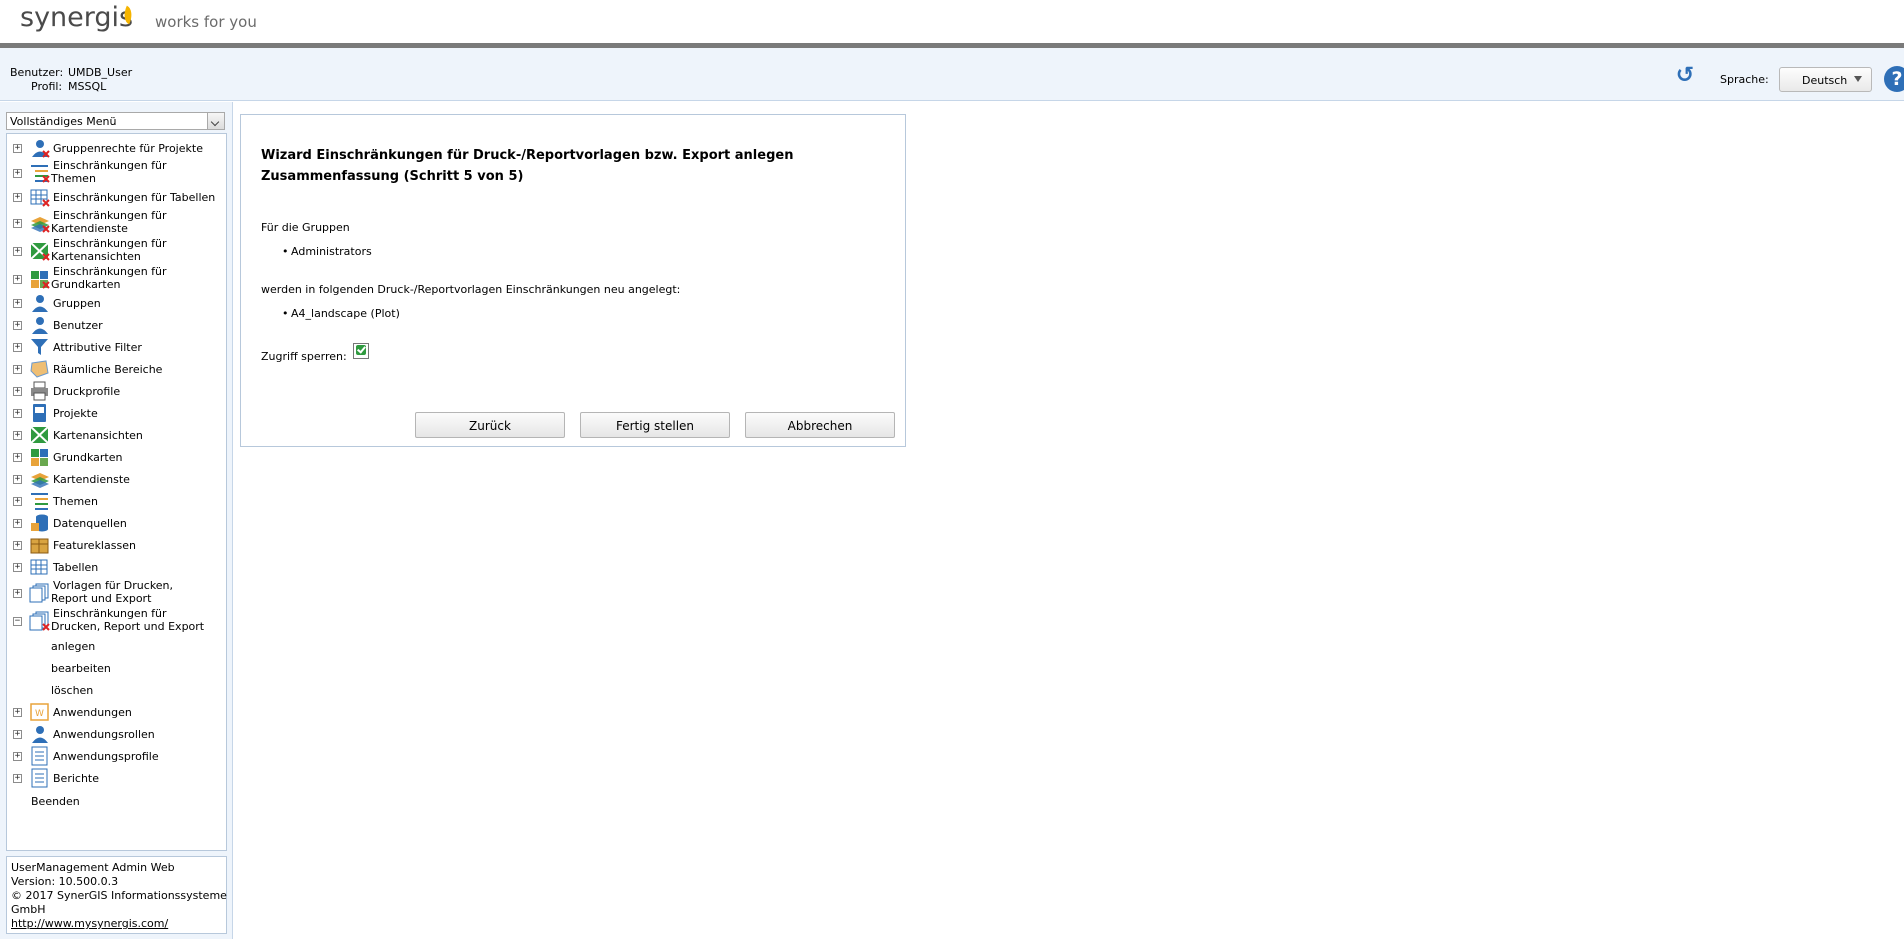  Describe the element at coordinates (39, 501) in the screenshot. I see `themes-icon` at that location.